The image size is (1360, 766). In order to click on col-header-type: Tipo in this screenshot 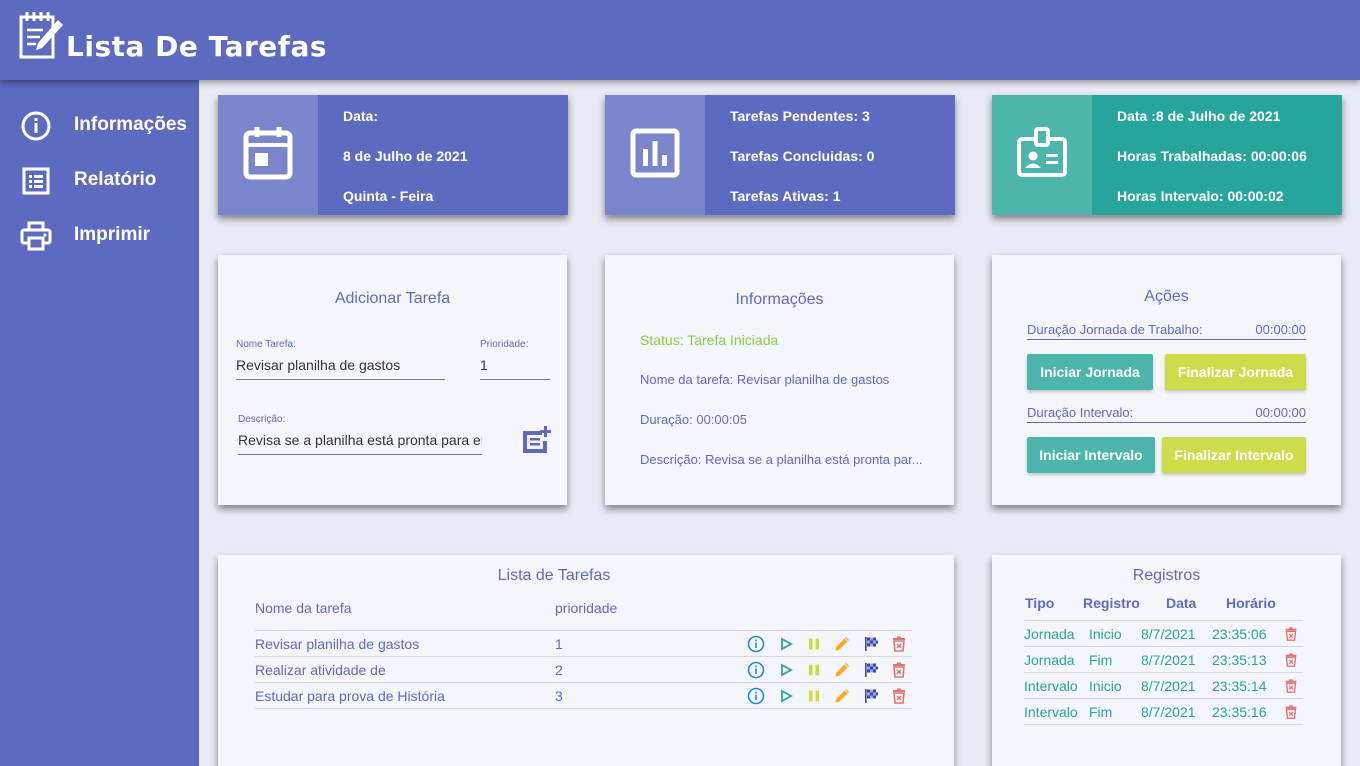, I will do `click(1040, 603)`.